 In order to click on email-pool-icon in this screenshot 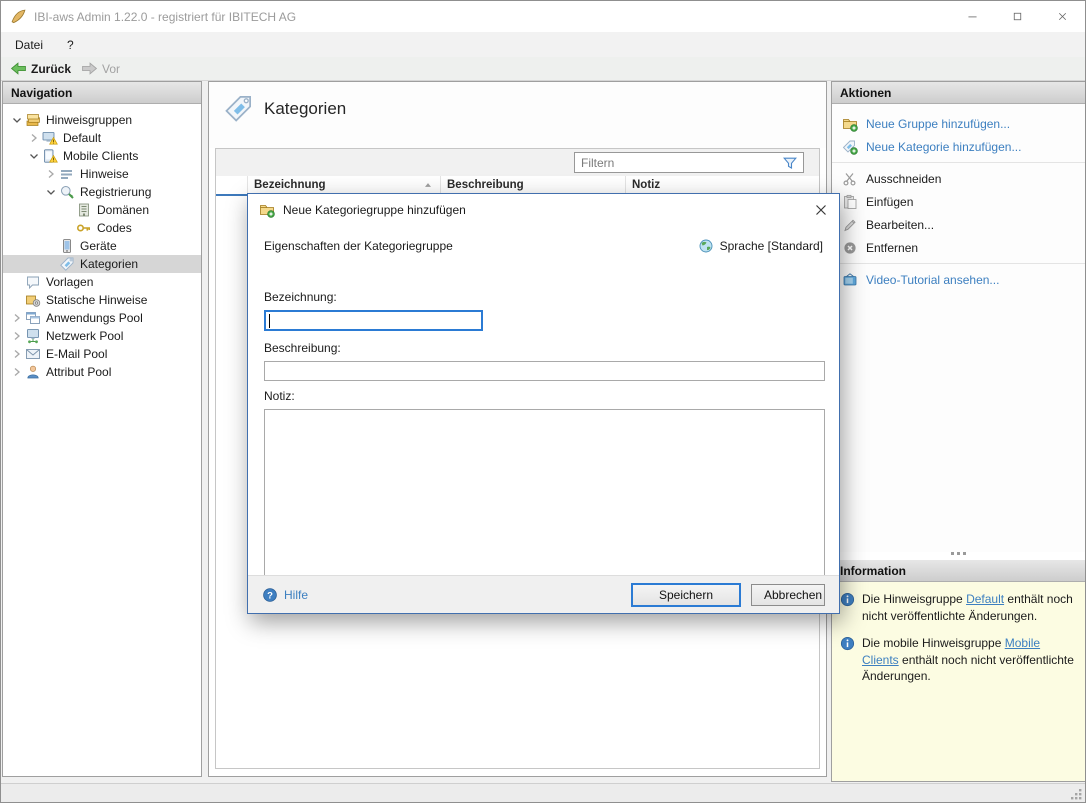, I will do `click(33, 354)`.